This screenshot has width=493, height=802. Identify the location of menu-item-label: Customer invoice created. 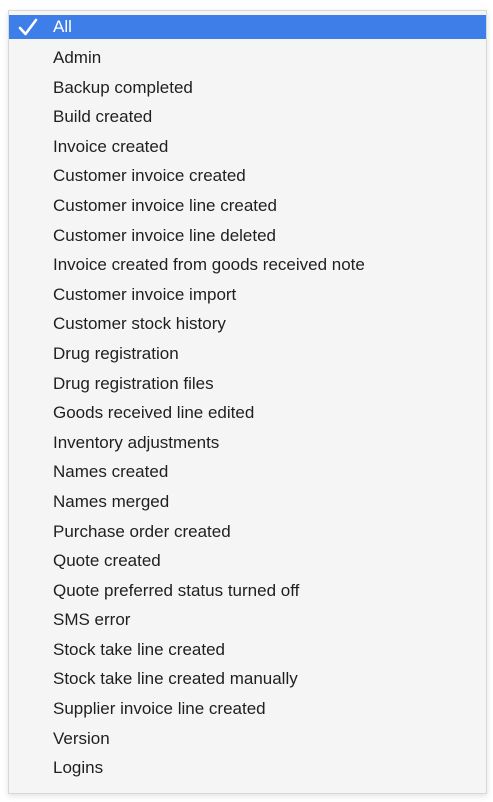
(149, 176).